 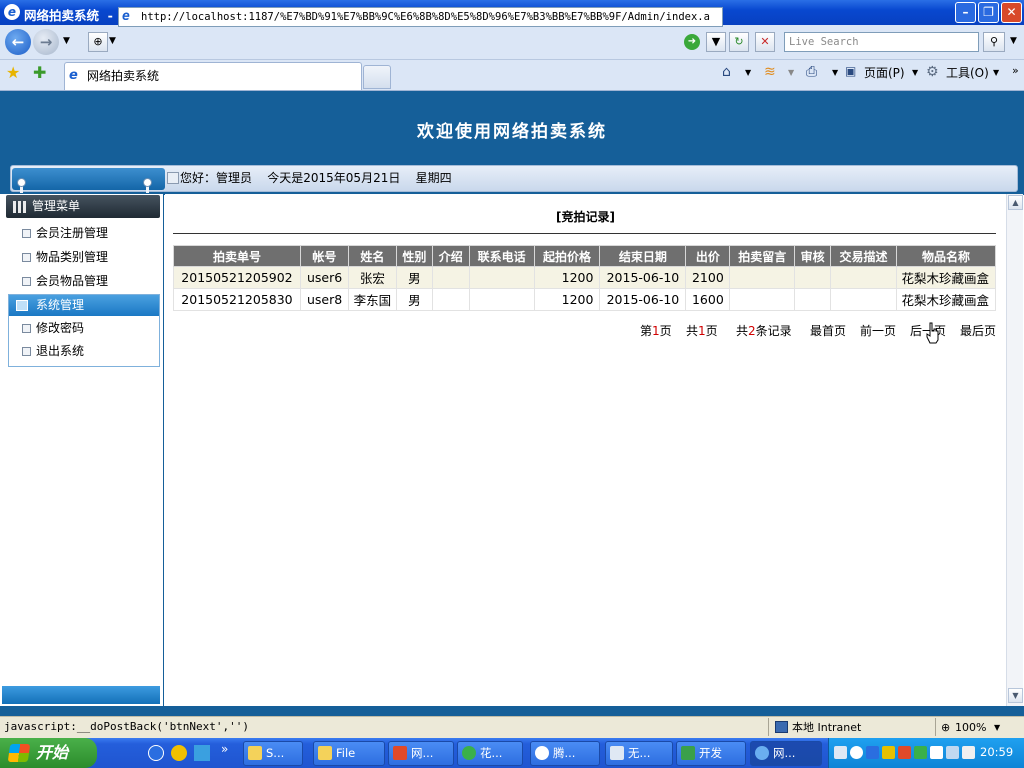 What do you see at coordinates (584, 233) in the screenshot?
I see `section-divider` at bounding box center [584, 233].